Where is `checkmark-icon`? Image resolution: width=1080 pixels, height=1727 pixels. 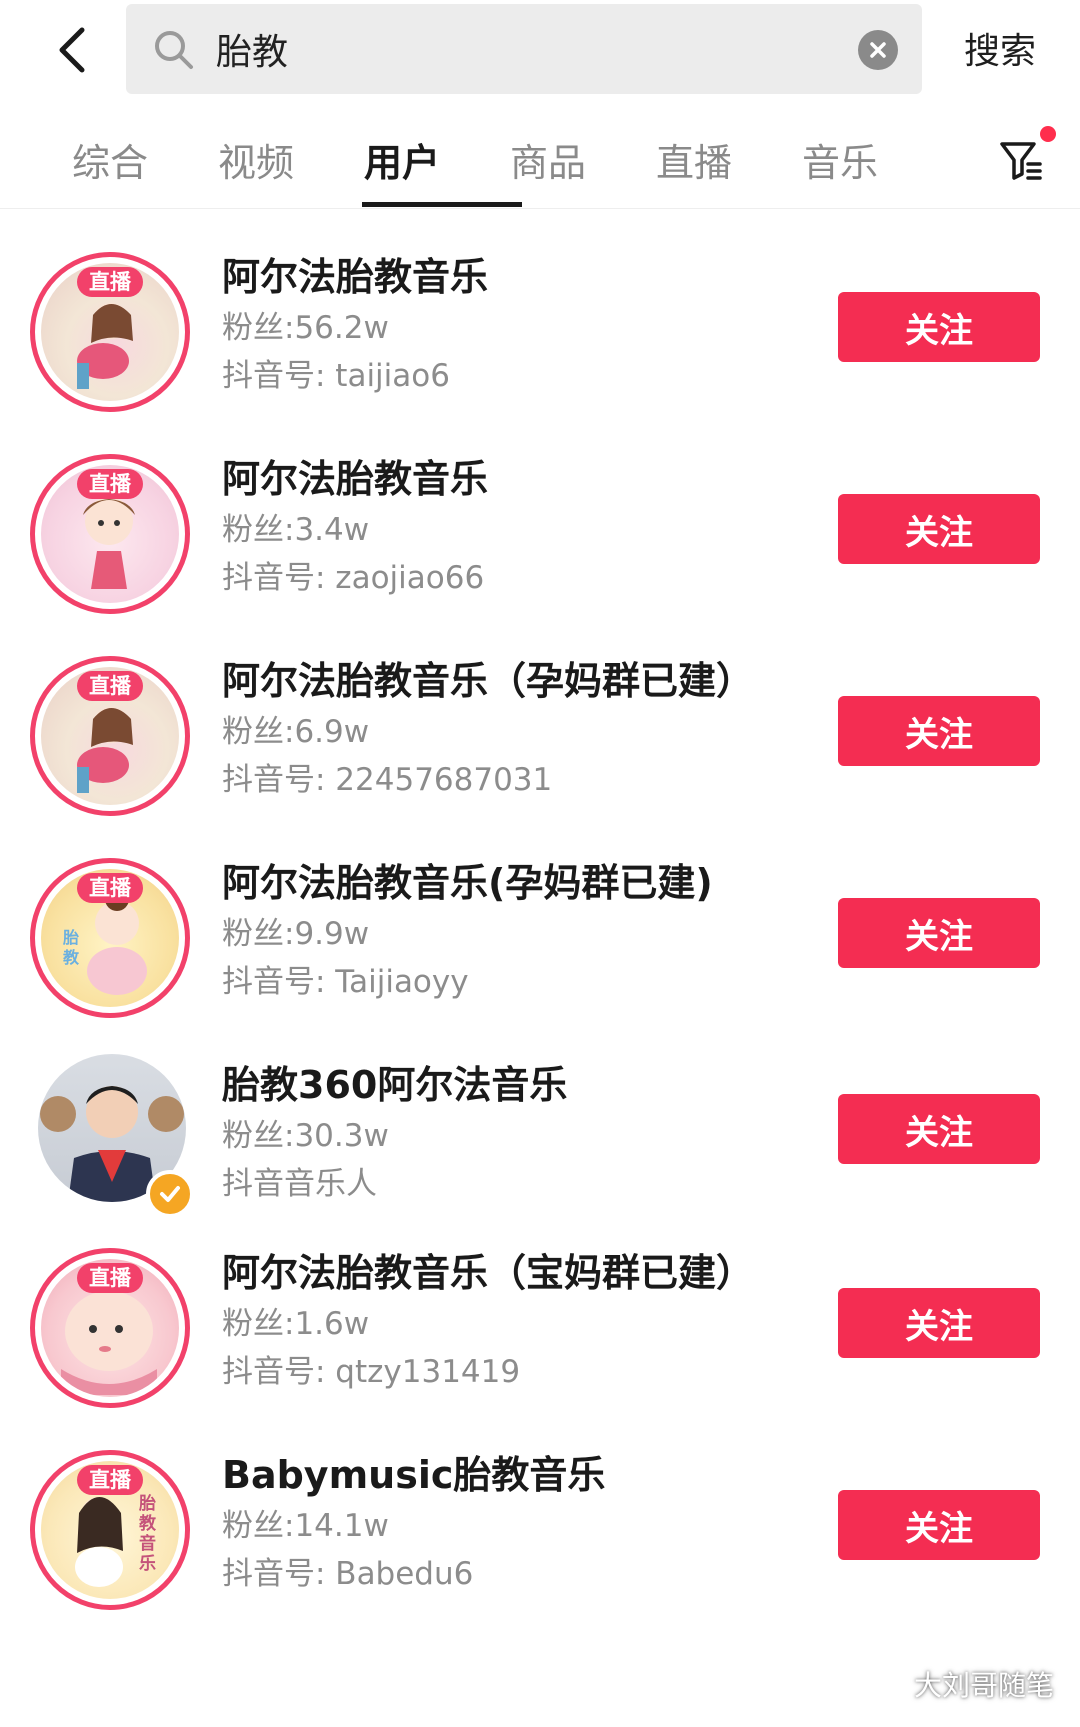 checkmark-icon is located at coordinates (170, 1194).